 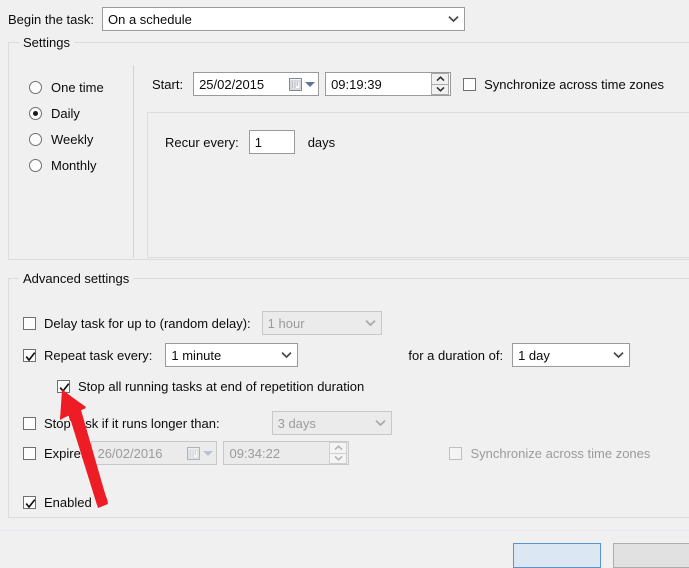 I want to click on repeat-interval-combobox: 1 minute, so click(x=232, y=355).